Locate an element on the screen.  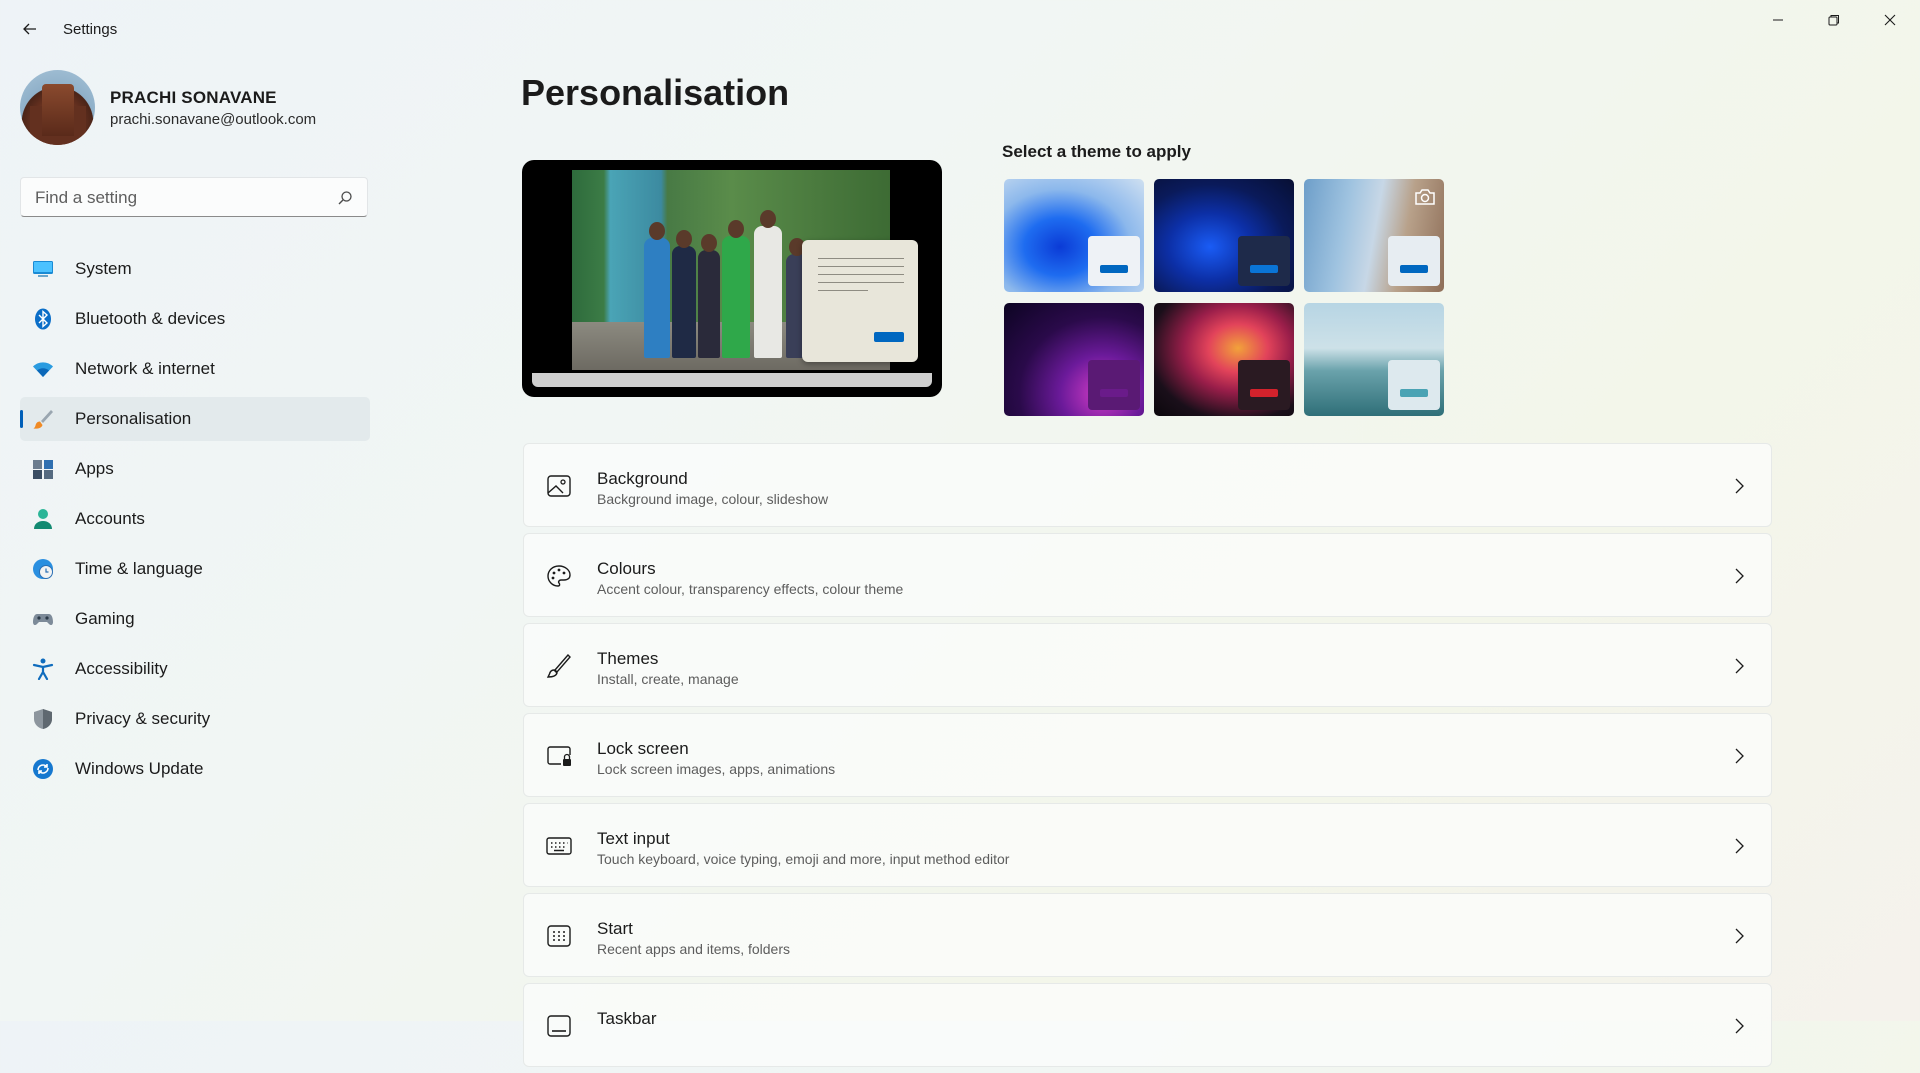
setting-subtitle: Lock screen images, apps, animations is located at coordinates (716, 769).